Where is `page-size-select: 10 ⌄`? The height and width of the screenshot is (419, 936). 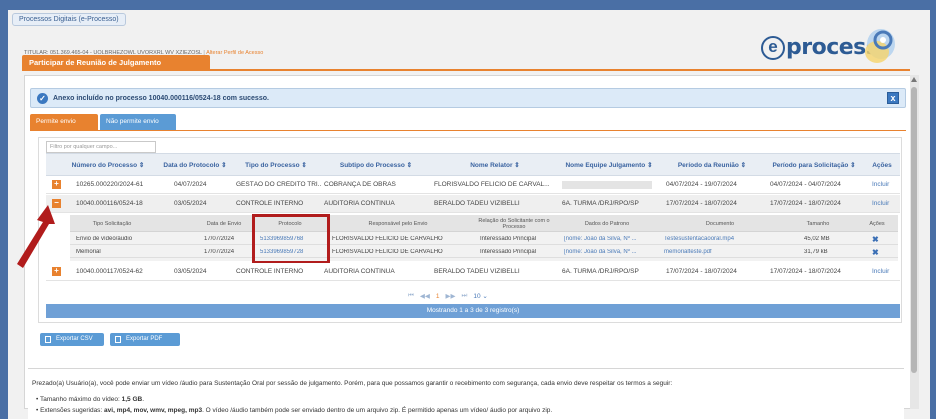 page-size-select: 10 ⌄ is located at coordinates (480, 296).